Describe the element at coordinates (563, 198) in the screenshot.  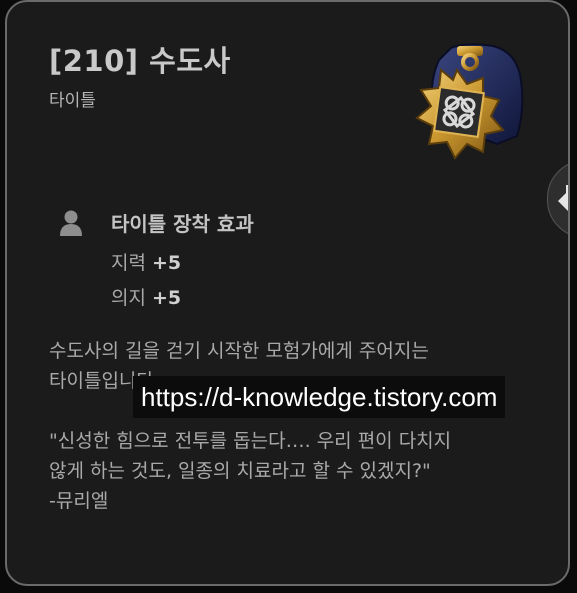
I see `arrow-left-icon` at that location.